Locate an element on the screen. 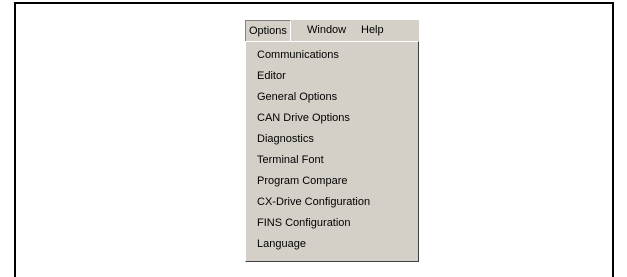  menu-item-communications: Communications is located at coordinates (298, 55).